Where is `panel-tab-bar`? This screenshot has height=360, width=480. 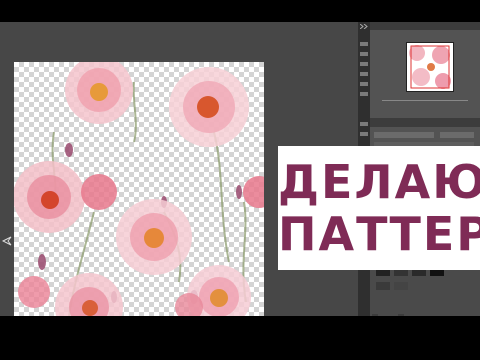
panel-tab-bar is located at coordinates (425, 26).